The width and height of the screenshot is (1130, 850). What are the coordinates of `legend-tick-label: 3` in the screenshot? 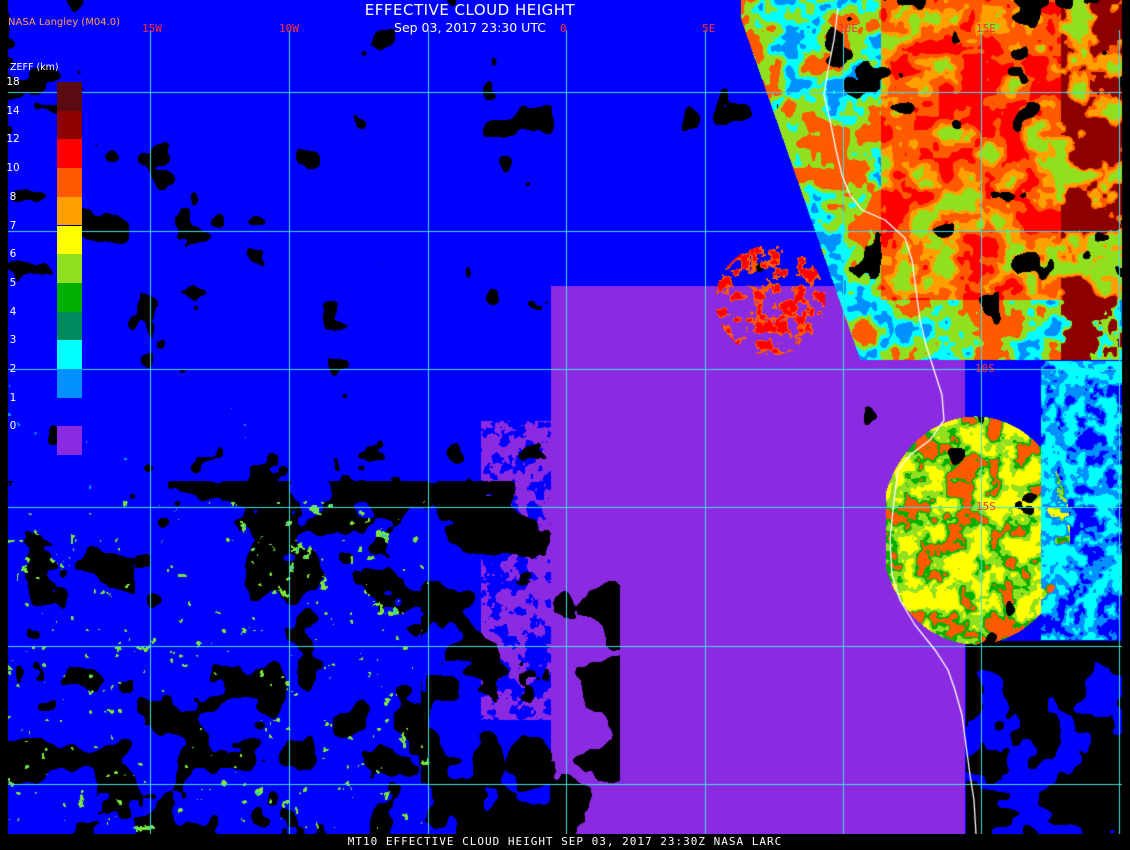 It's located at (13, 340).